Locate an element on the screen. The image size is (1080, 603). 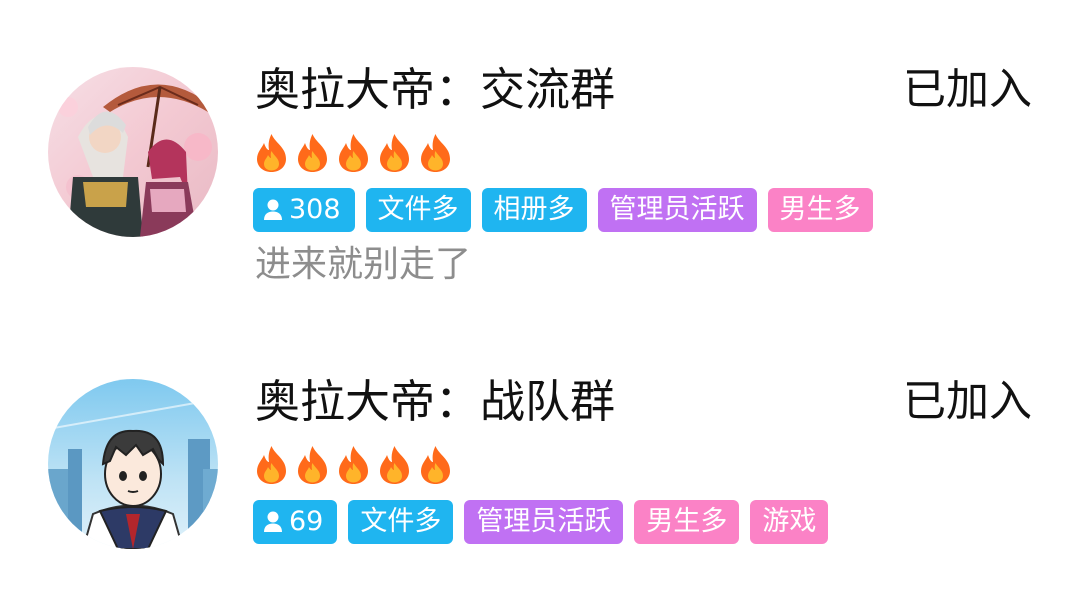
tag-games: 游戏 is located at coordinates (789, 522).